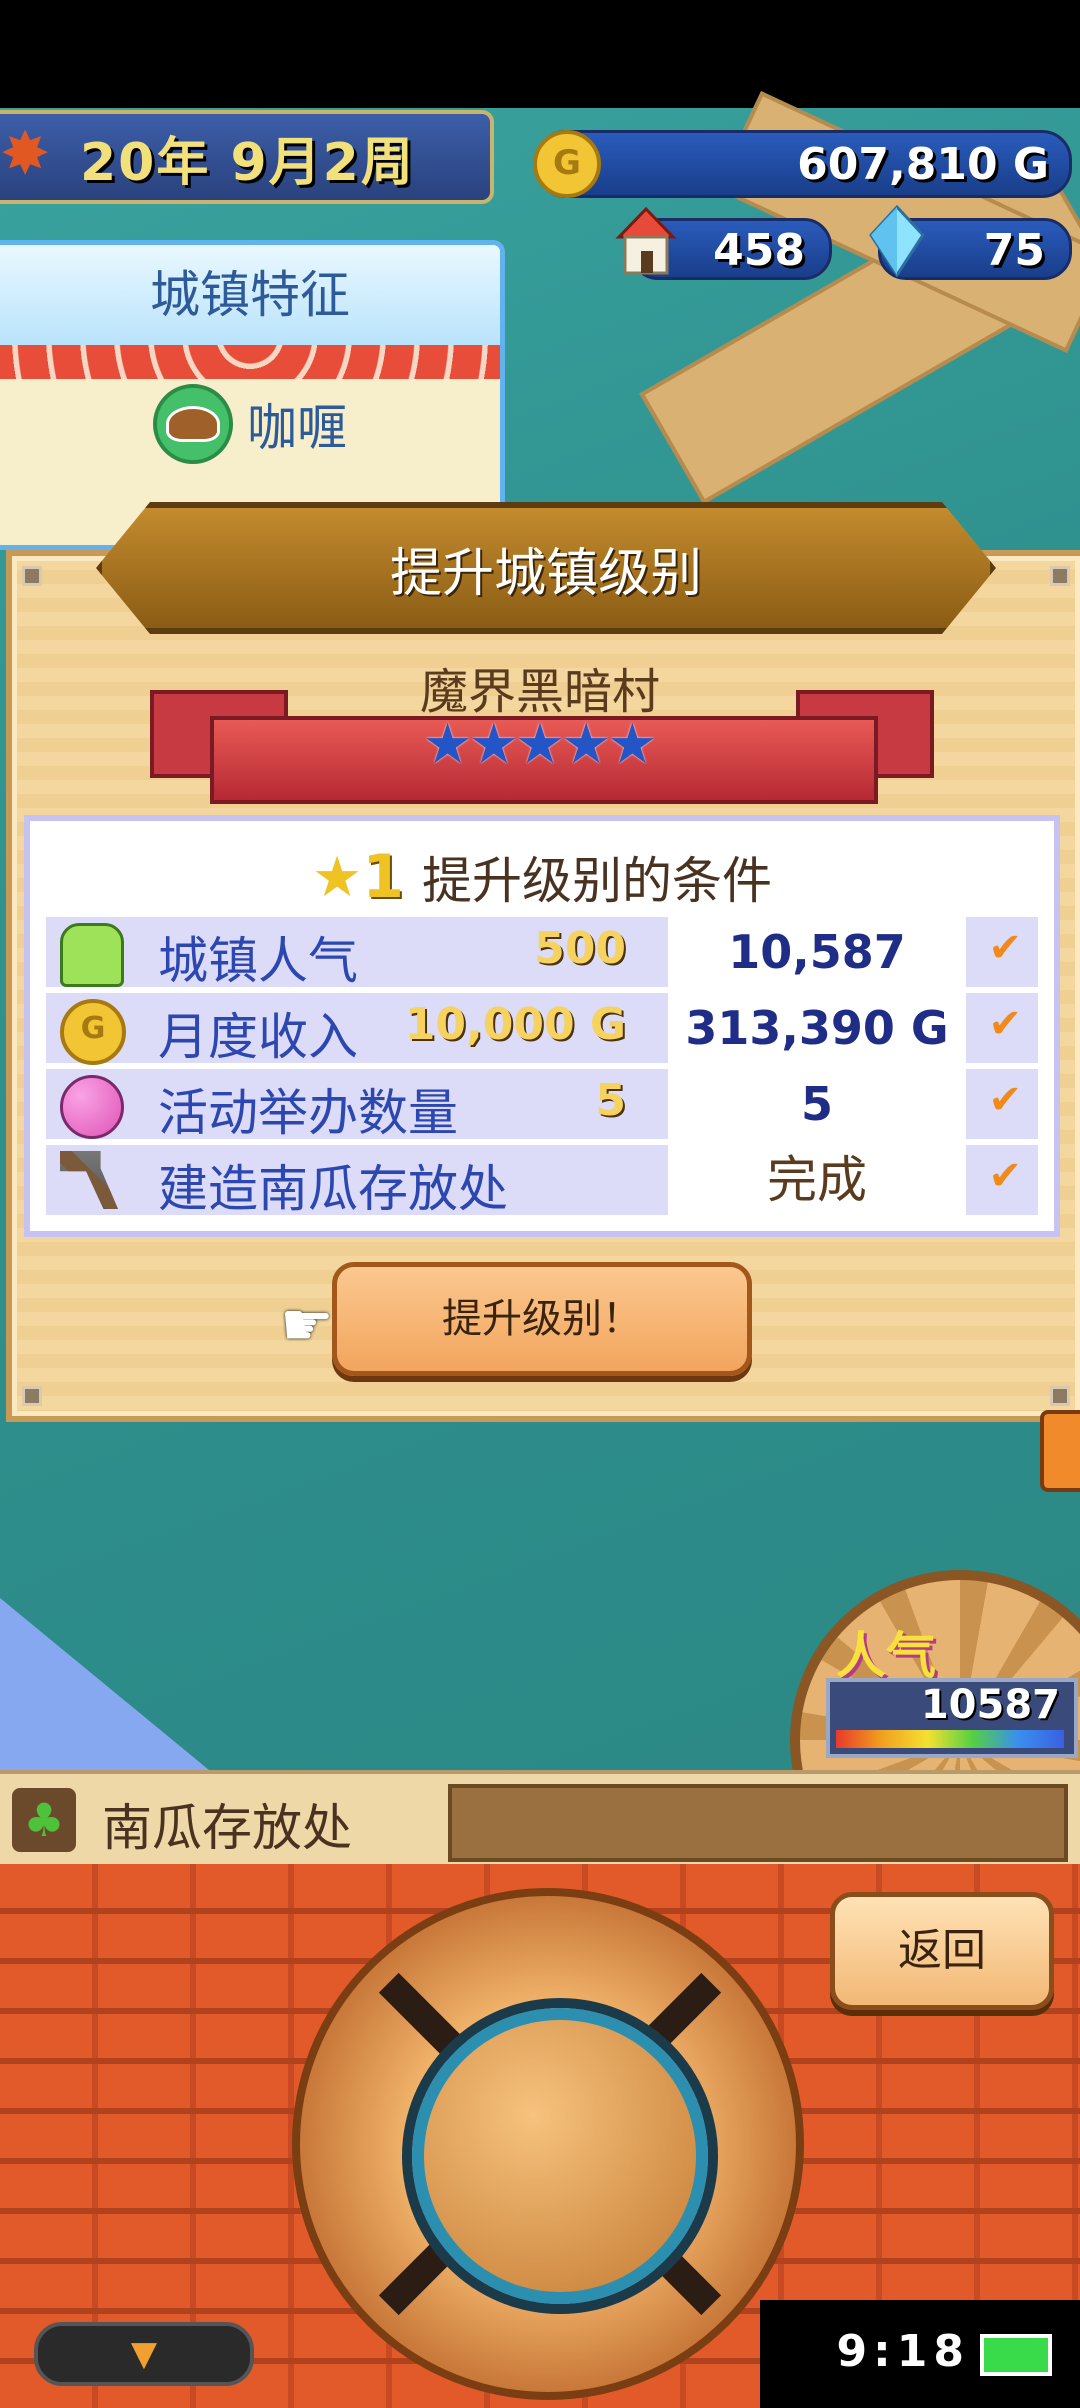 Image resolution: width=1080 pixels, height=2408 pixels. I want to click on condition-row-income: G 月度收入 10,000 G 313,390 G ✔, so click(542, 1029).